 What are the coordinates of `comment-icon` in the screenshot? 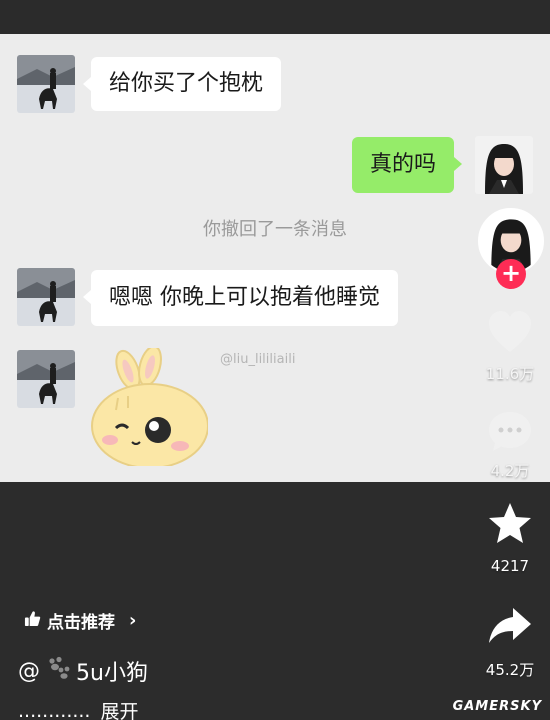 It's located at (510, 432).